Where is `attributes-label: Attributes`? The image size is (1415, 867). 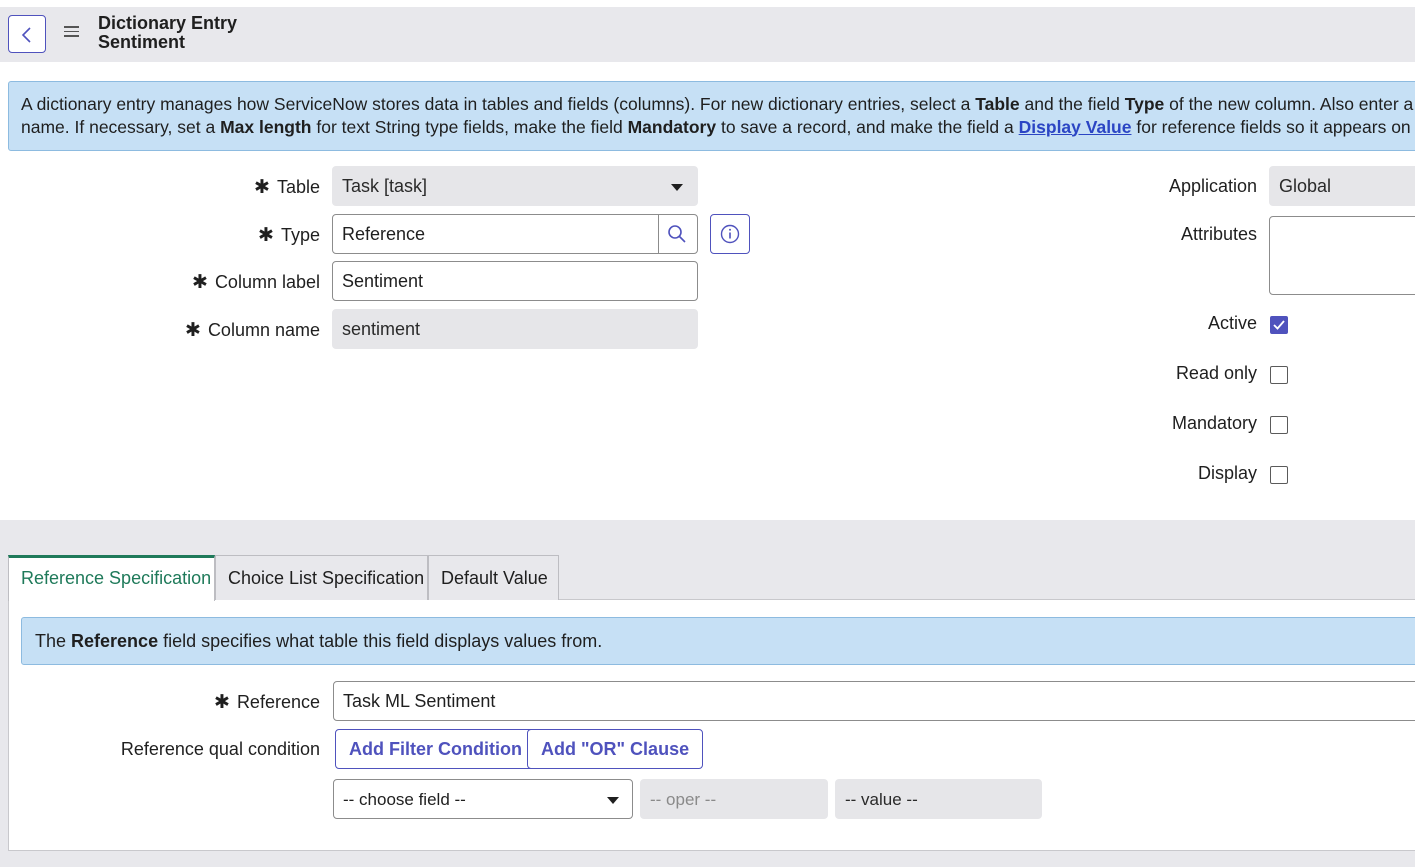
attributes-label: Attributes is located at coordinates (1218, 234).